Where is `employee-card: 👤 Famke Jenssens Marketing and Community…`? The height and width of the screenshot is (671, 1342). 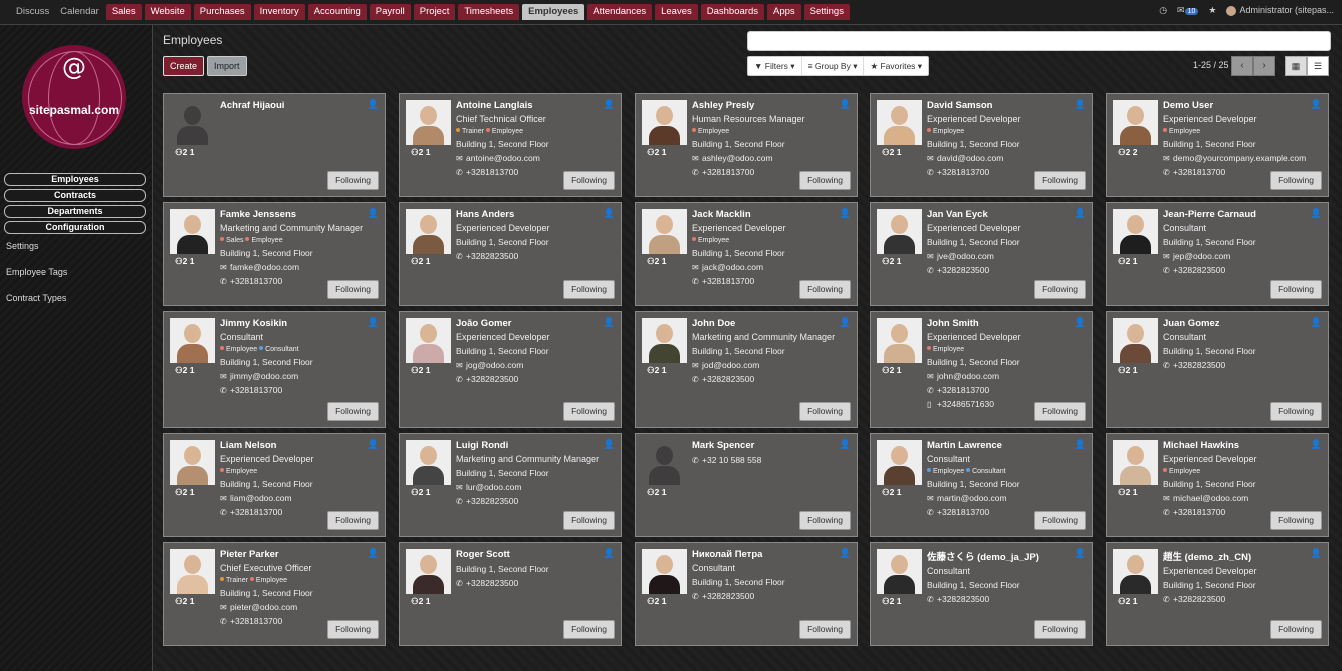
employee-card: 👤 Famke Jenssens Marketing and Community… is located at coordinates (274, 254).